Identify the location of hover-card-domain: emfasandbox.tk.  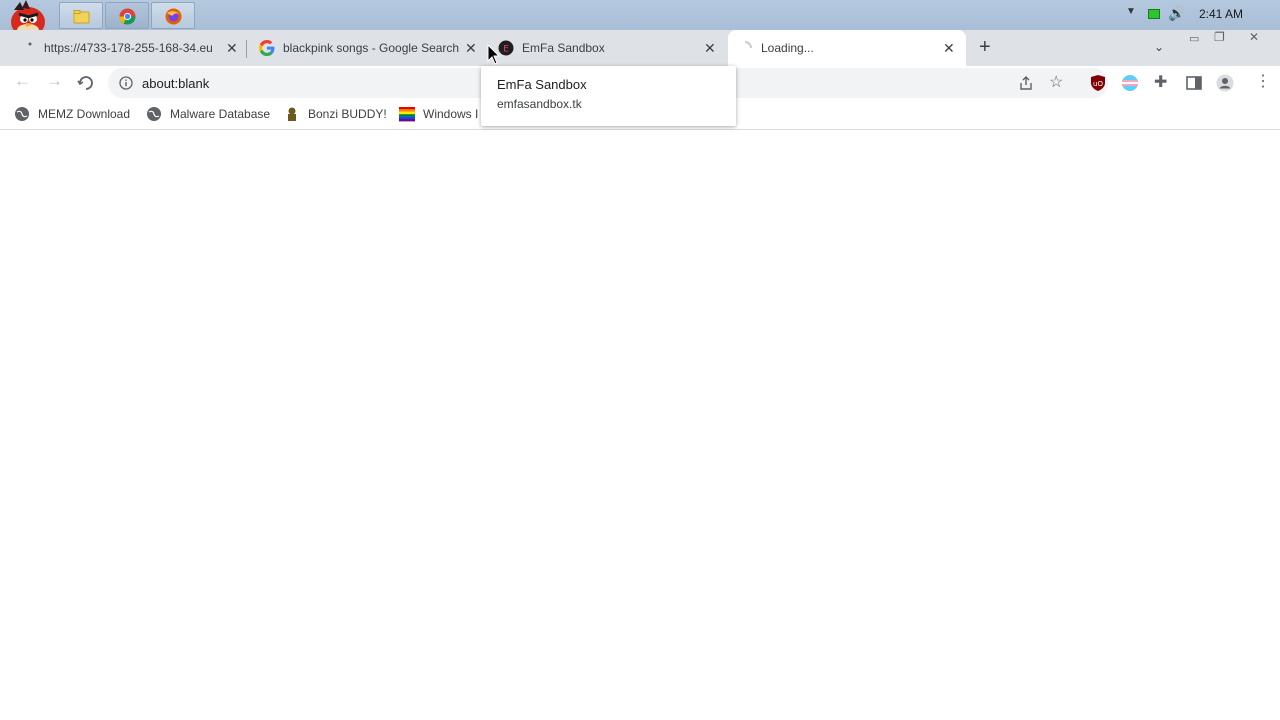
(539, 104).